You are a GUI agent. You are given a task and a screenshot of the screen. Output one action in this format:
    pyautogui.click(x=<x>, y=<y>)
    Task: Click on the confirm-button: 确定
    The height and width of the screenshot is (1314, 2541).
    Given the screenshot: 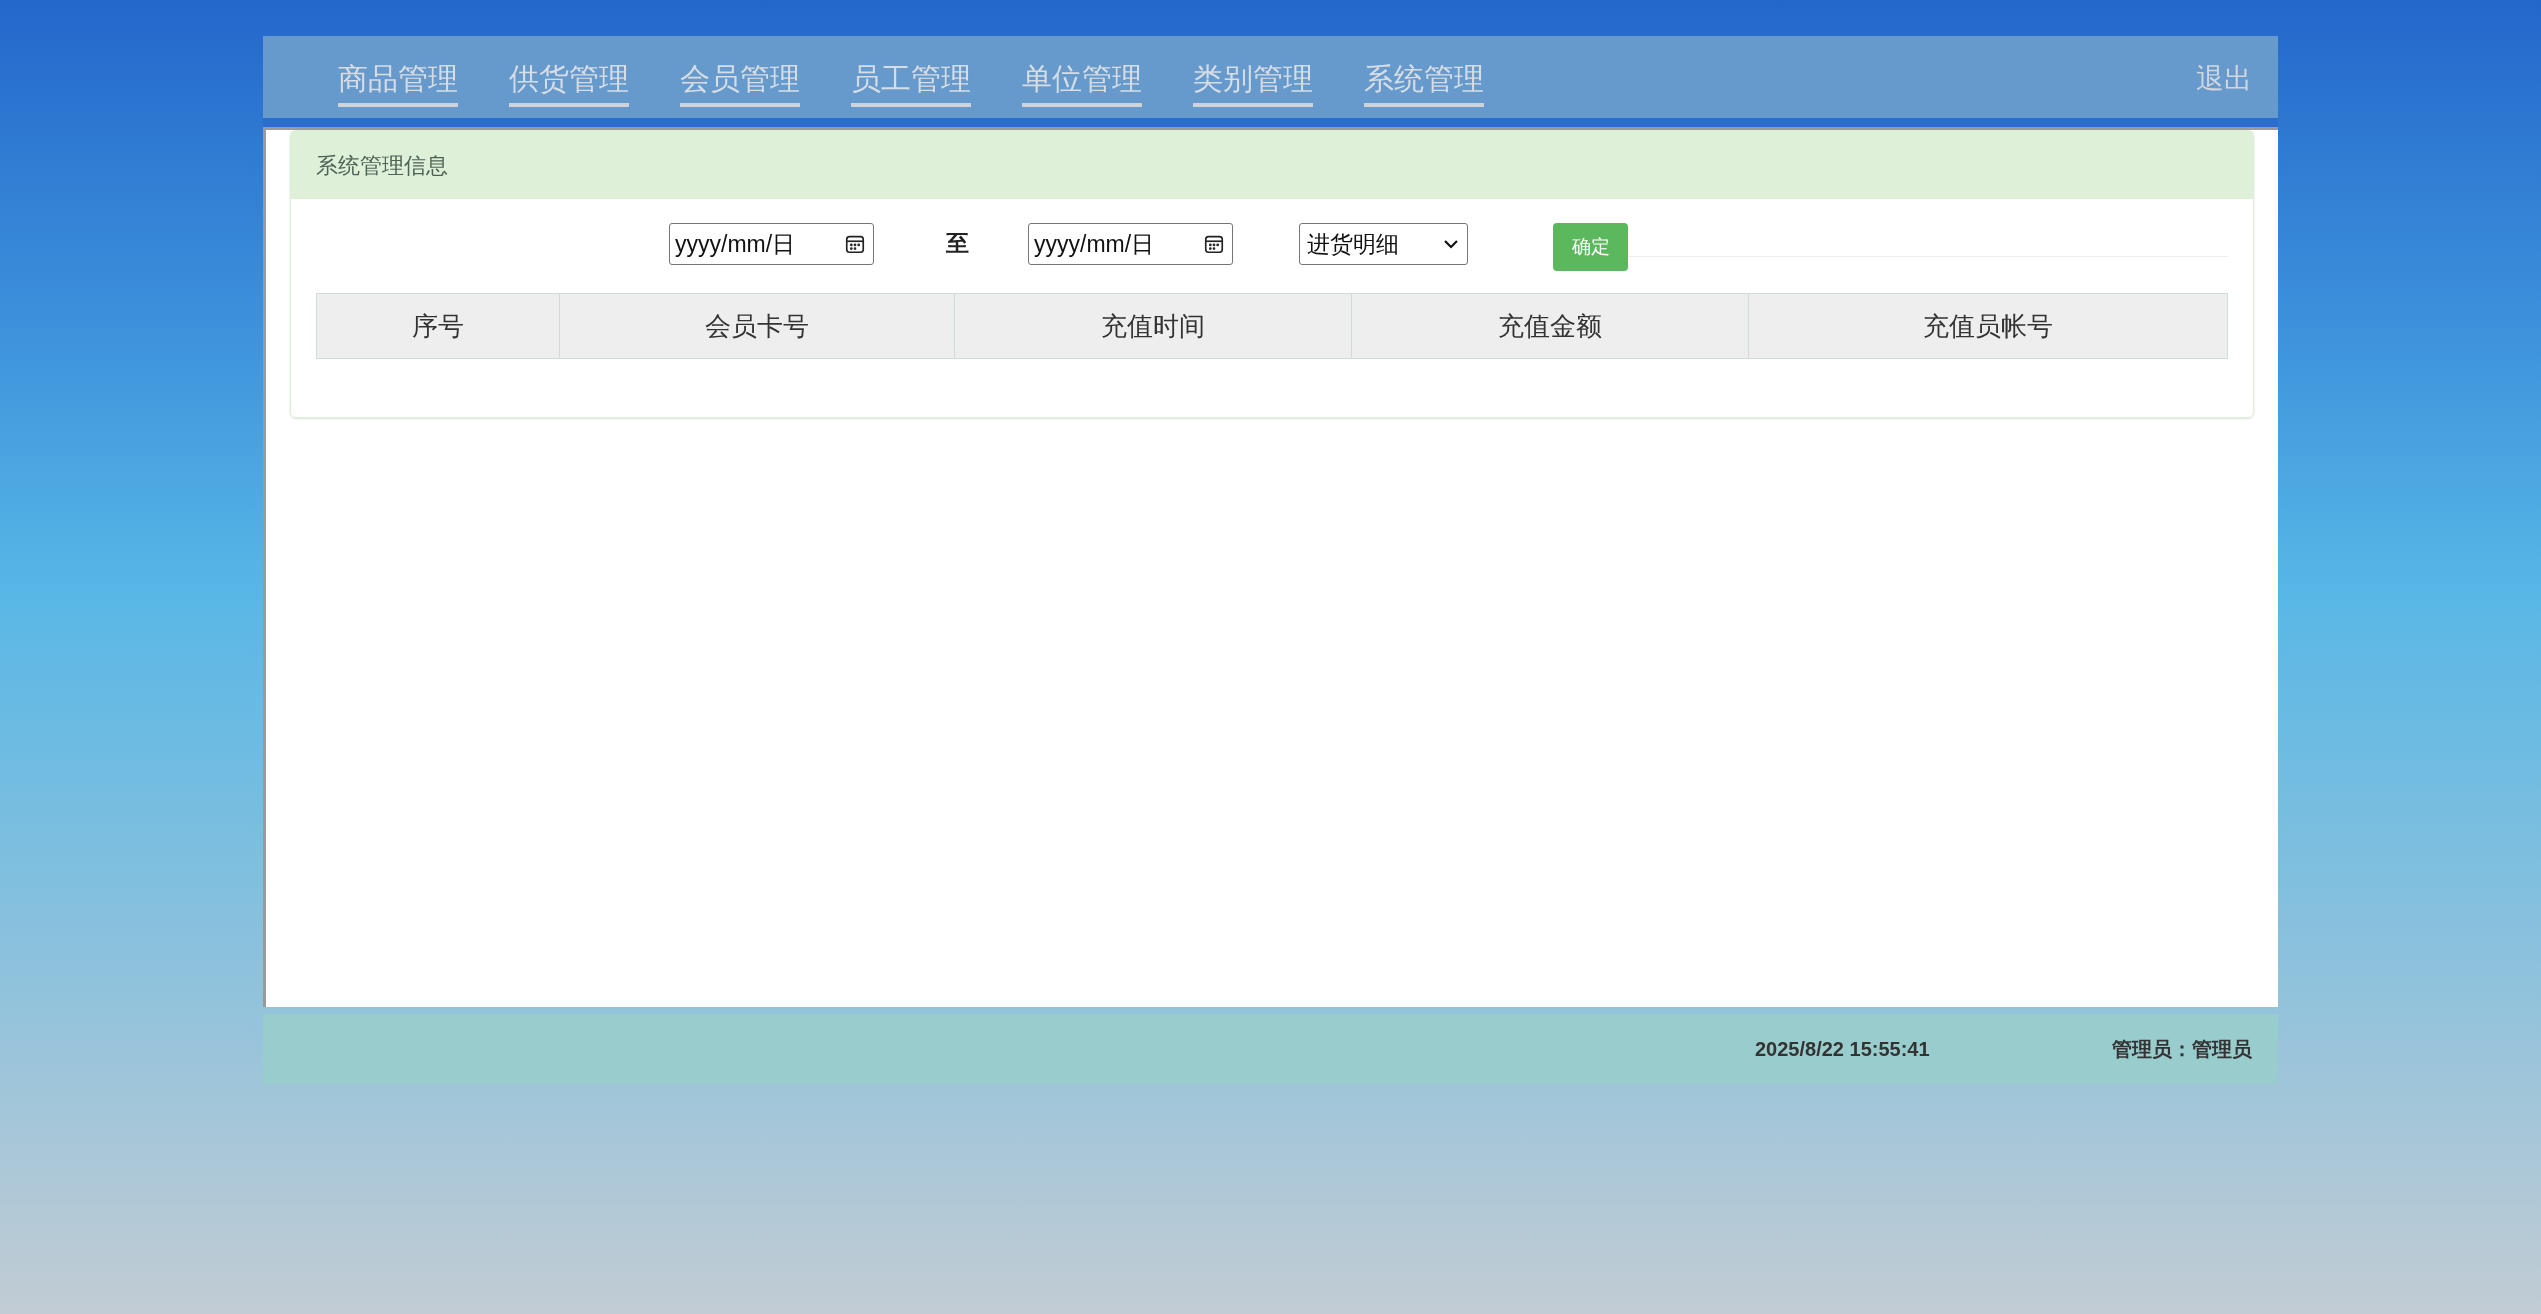 What is the action you would take?
    pyautogui.click(x=1590, y=247)
    